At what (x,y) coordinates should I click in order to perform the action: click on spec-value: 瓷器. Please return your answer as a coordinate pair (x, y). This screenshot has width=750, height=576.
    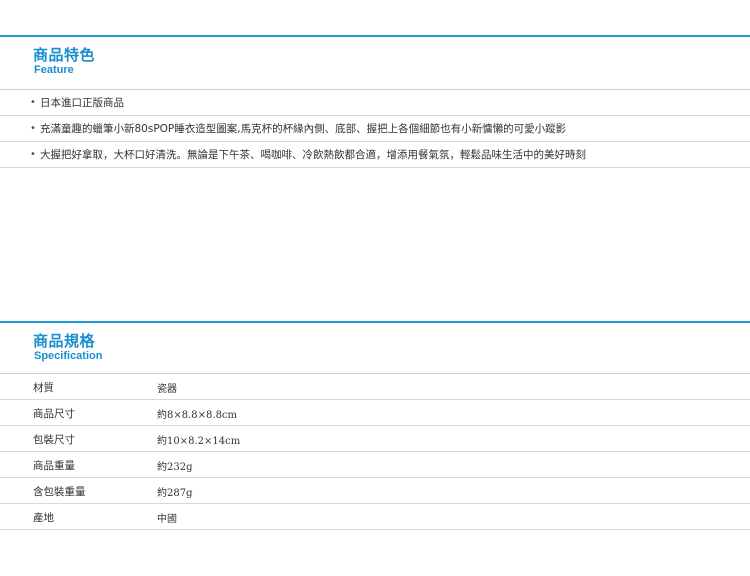
    Looking at the image, I should click on (167, 389).